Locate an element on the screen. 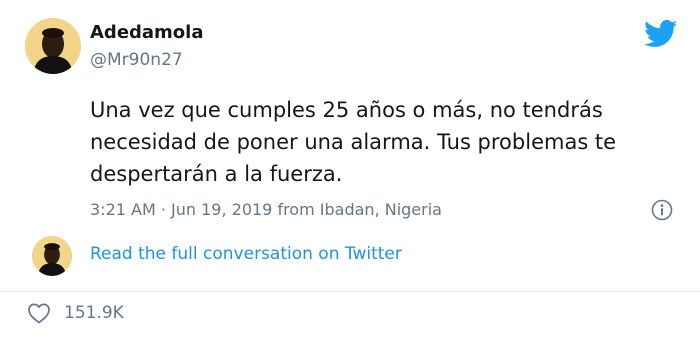 This screenshot has height=339, width=700. divider is located at coordinates (350, 291).